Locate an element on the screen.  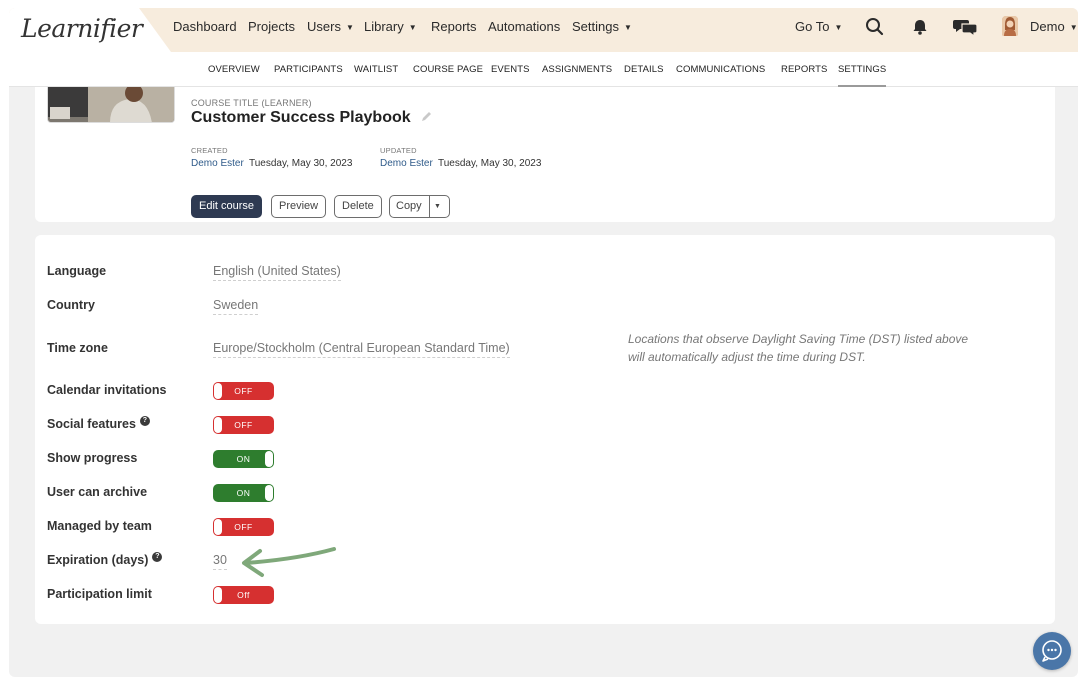
created-date: Tuesday, May 30, 2023 is located at coordinates (301, 163).